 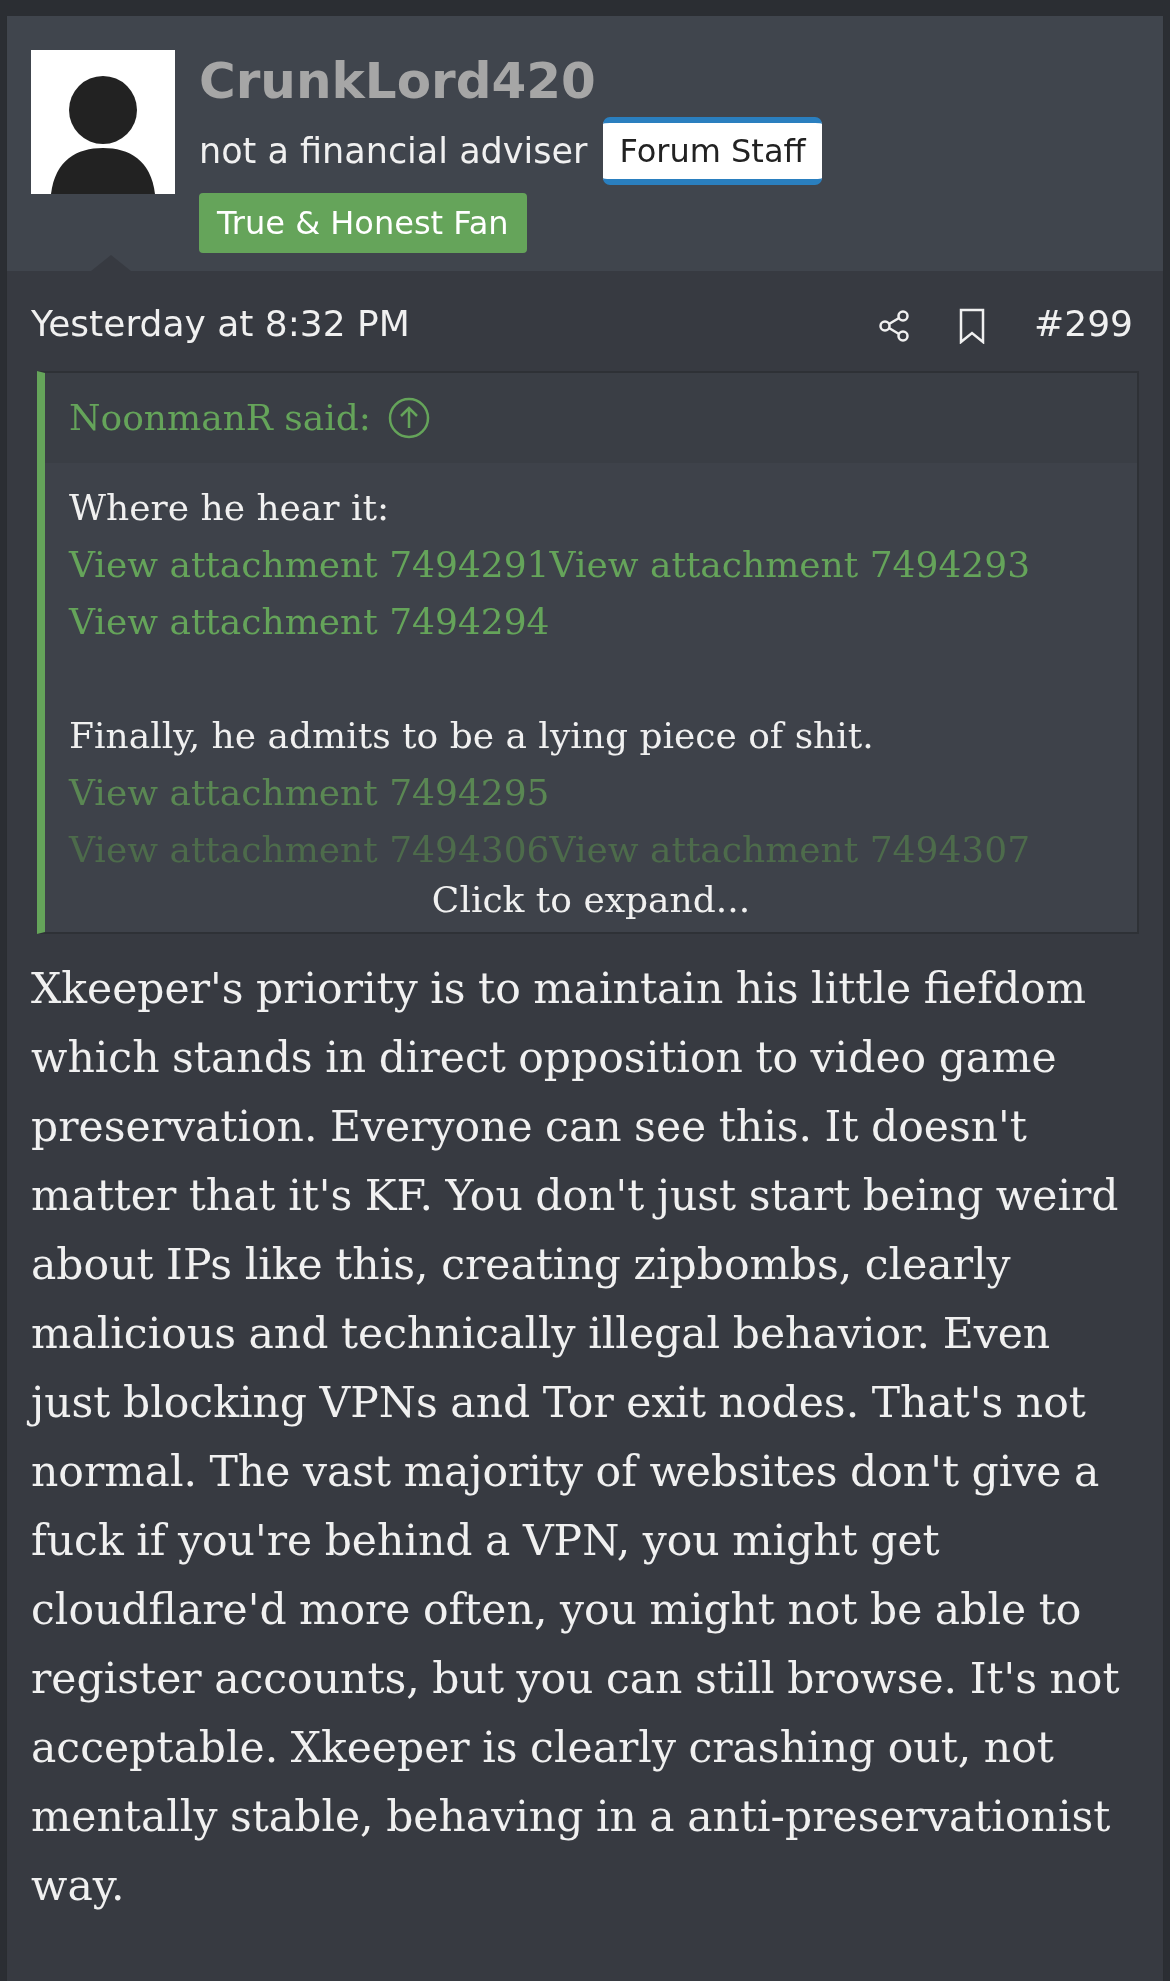 I want to click on post-number-link: #299, so click(x=1083, y=324).